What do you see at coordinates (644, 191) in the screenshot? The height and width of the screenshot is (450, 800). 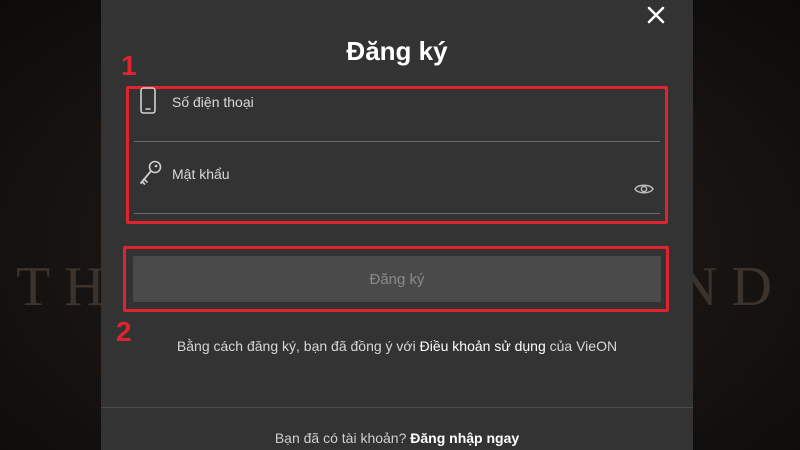 I see `eye-icon` at bounding box center [644, 191].